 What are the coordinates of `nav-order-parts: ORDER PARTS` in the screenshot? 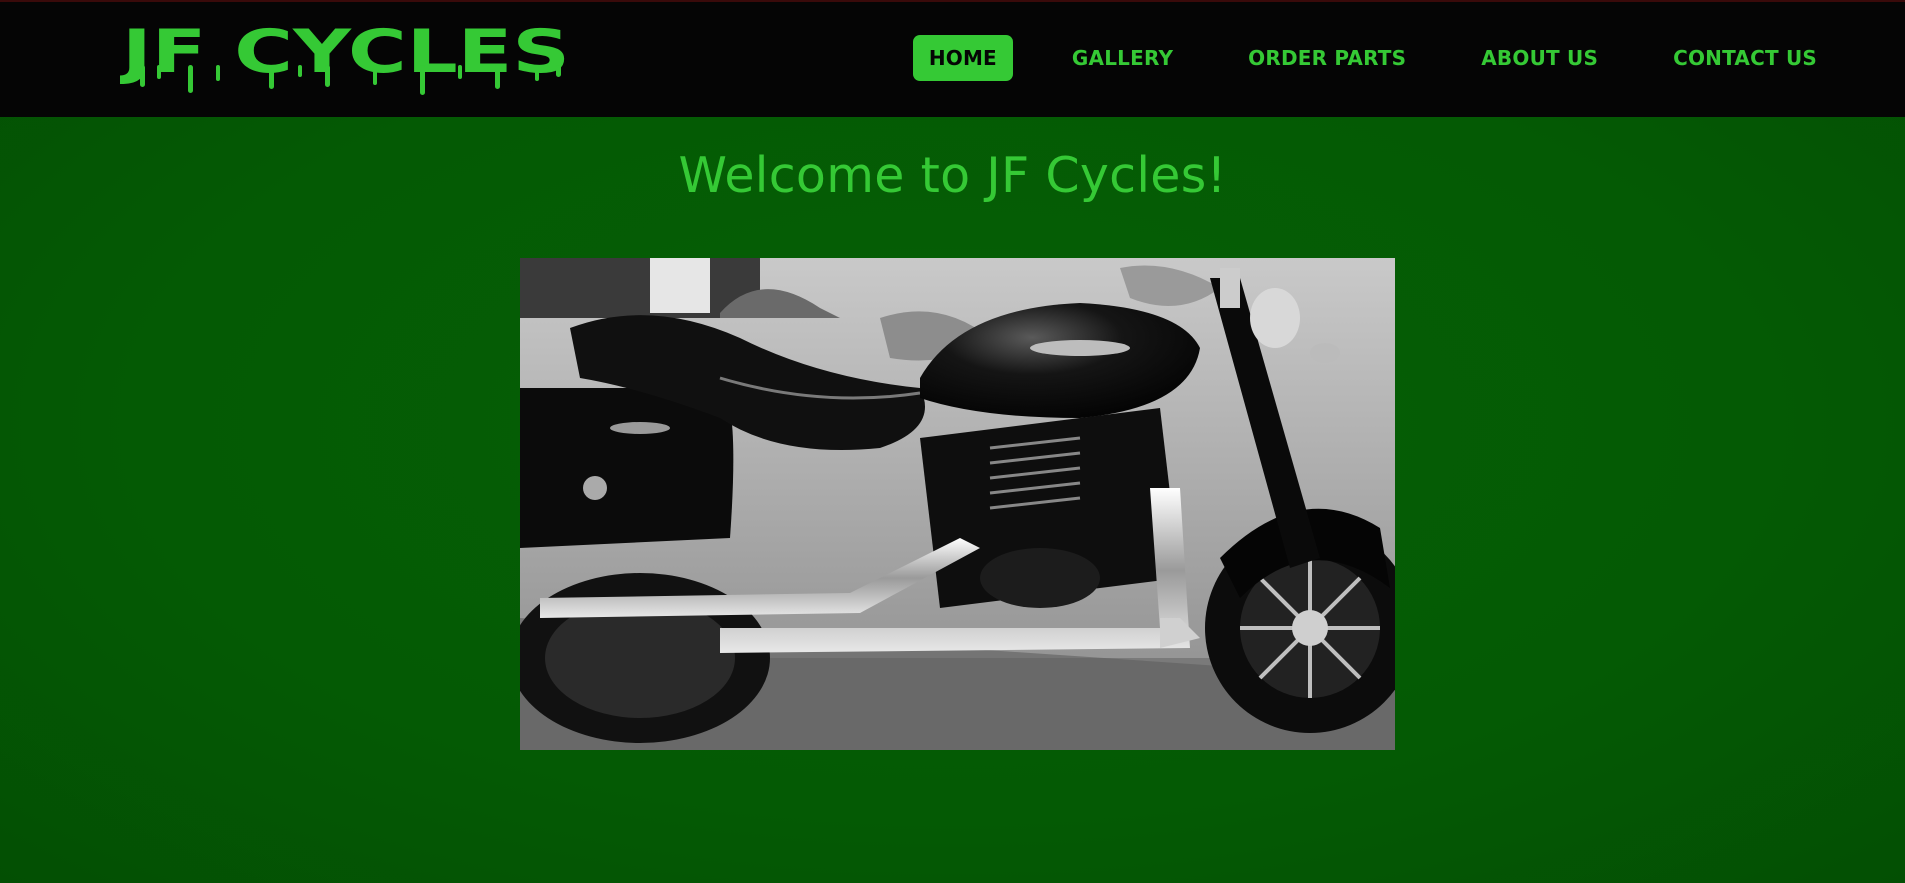 It's located at (1327, 58).